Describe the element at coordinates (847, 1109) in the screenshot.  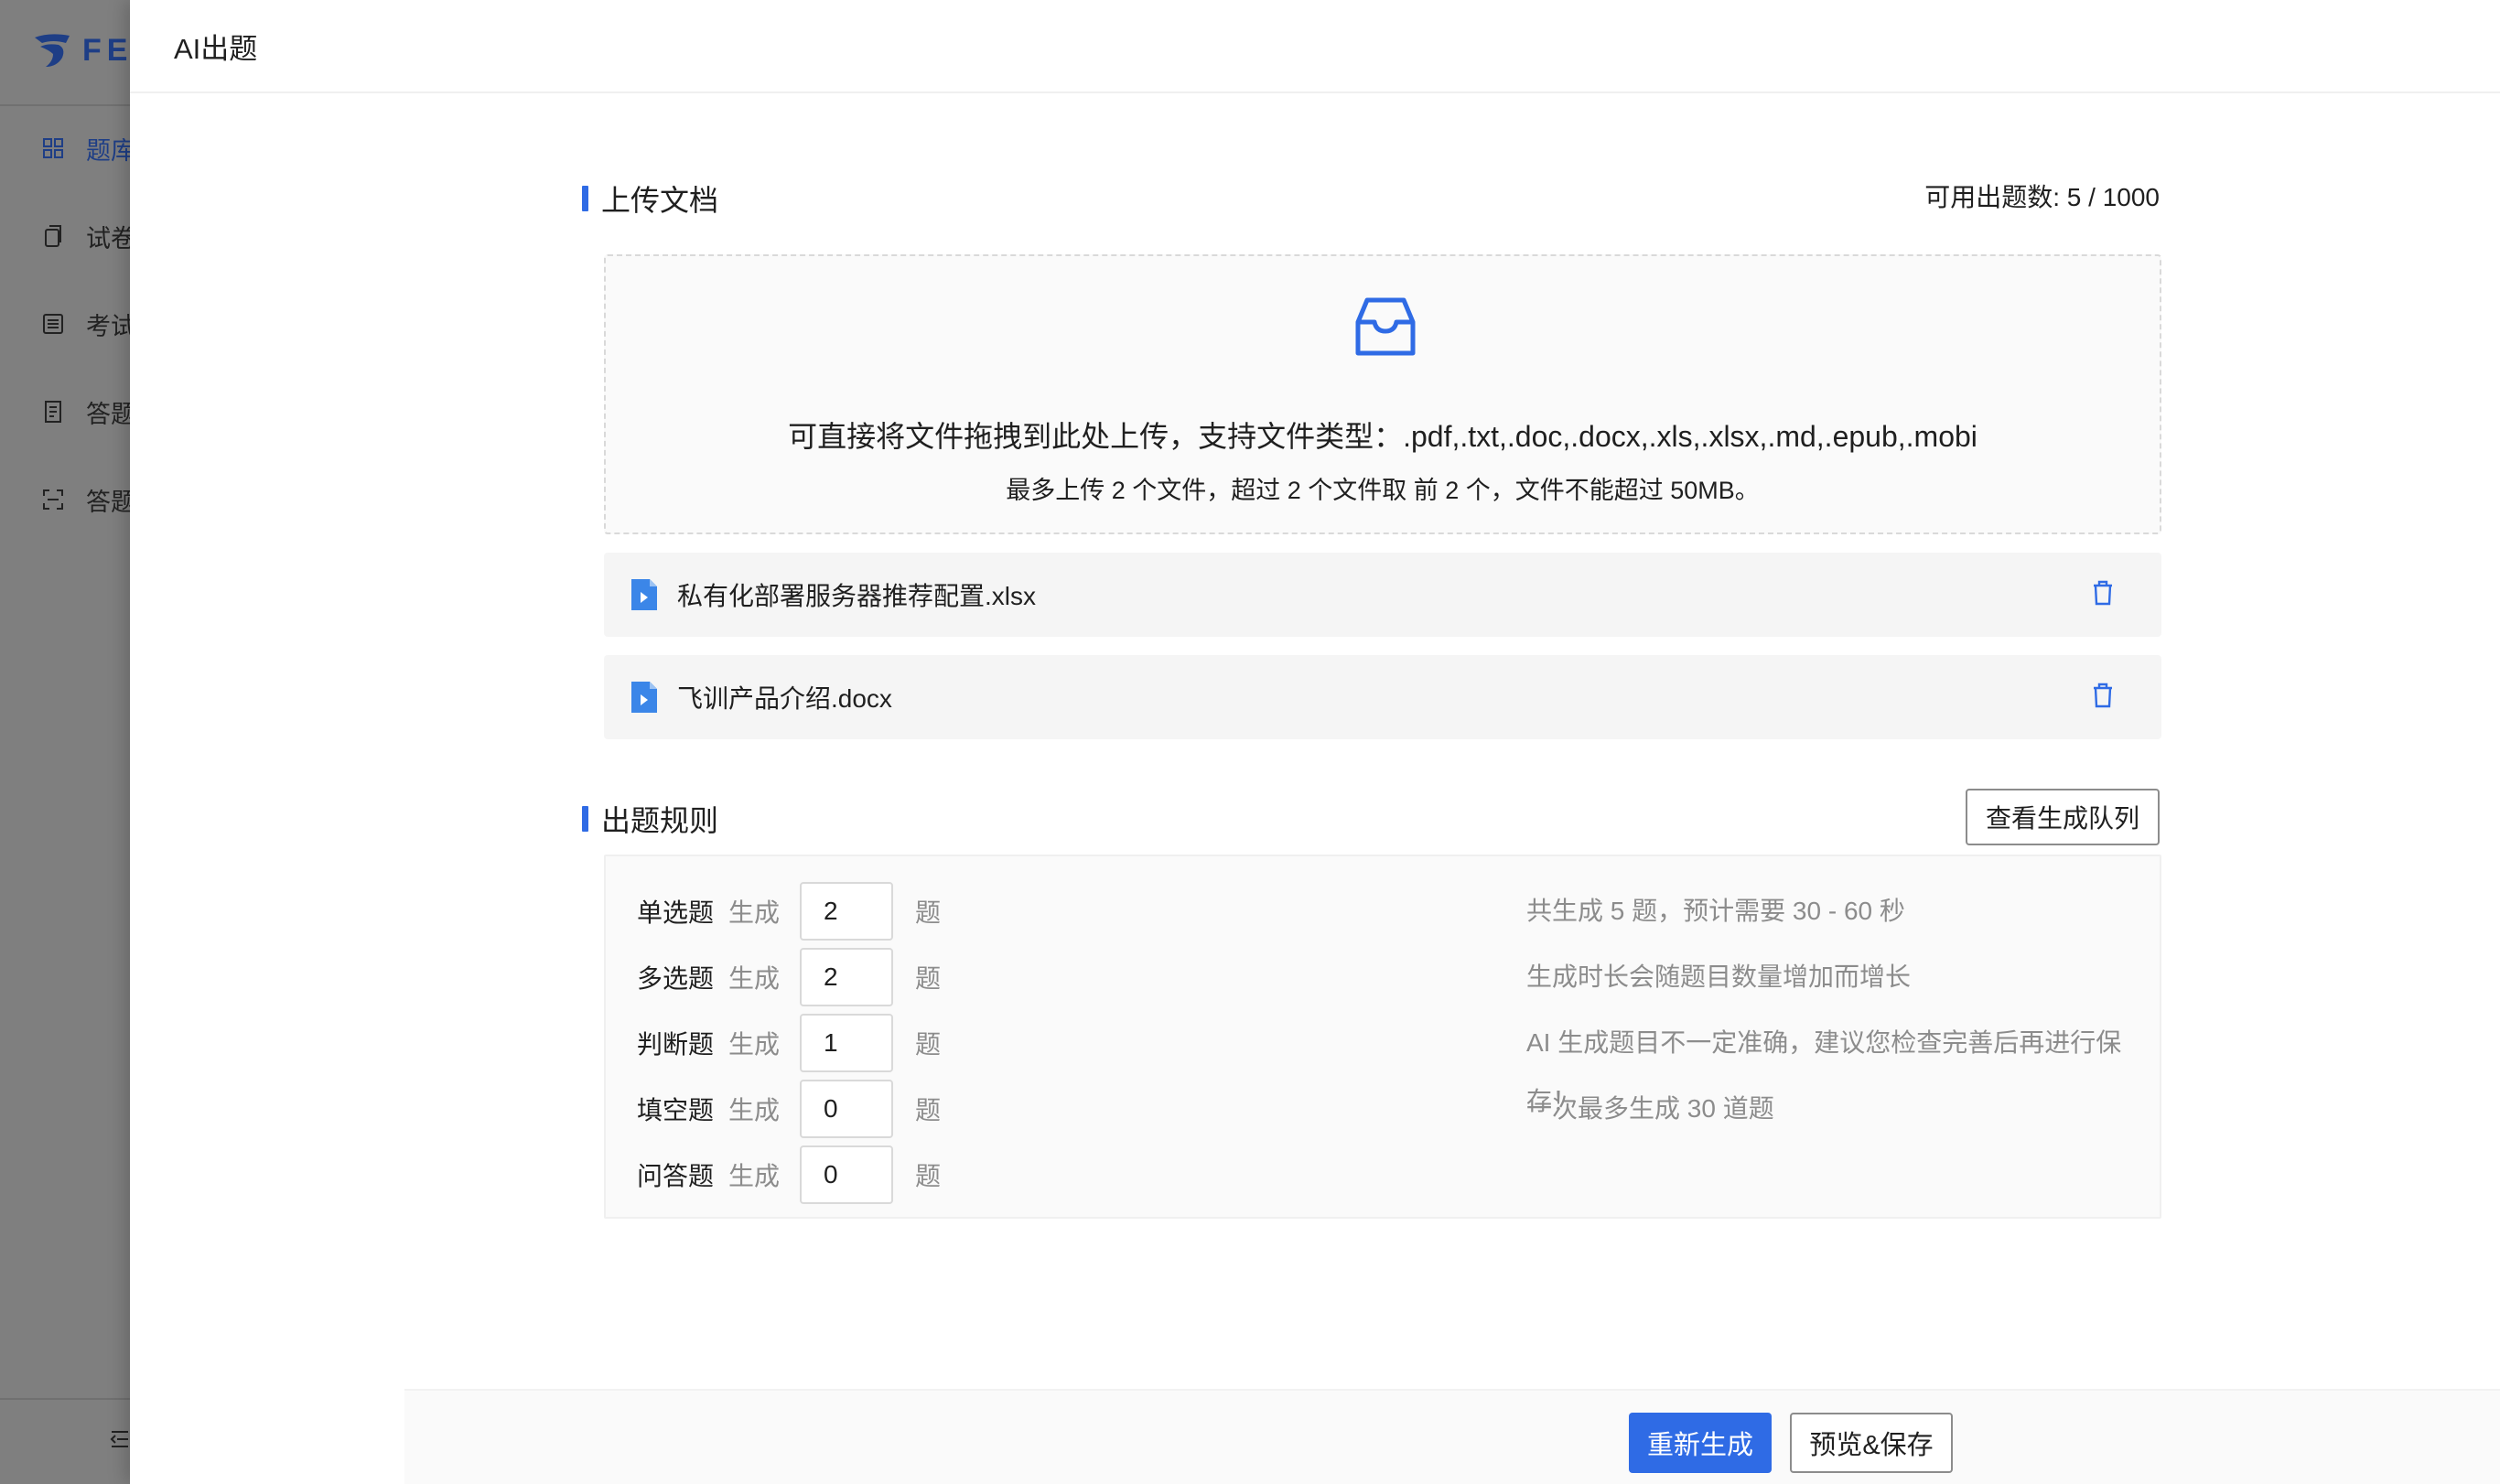
I see `fill-blank-count-input` at that location.